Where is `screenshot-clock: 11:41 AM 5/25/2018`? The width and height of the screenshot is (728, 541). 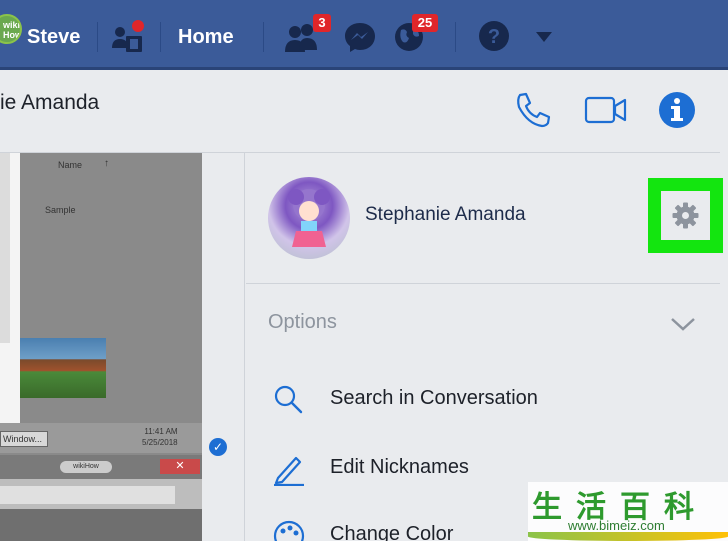 screenshot-clock: 11:41 AM 5/25/2018 is located at coordinates (160, 437).